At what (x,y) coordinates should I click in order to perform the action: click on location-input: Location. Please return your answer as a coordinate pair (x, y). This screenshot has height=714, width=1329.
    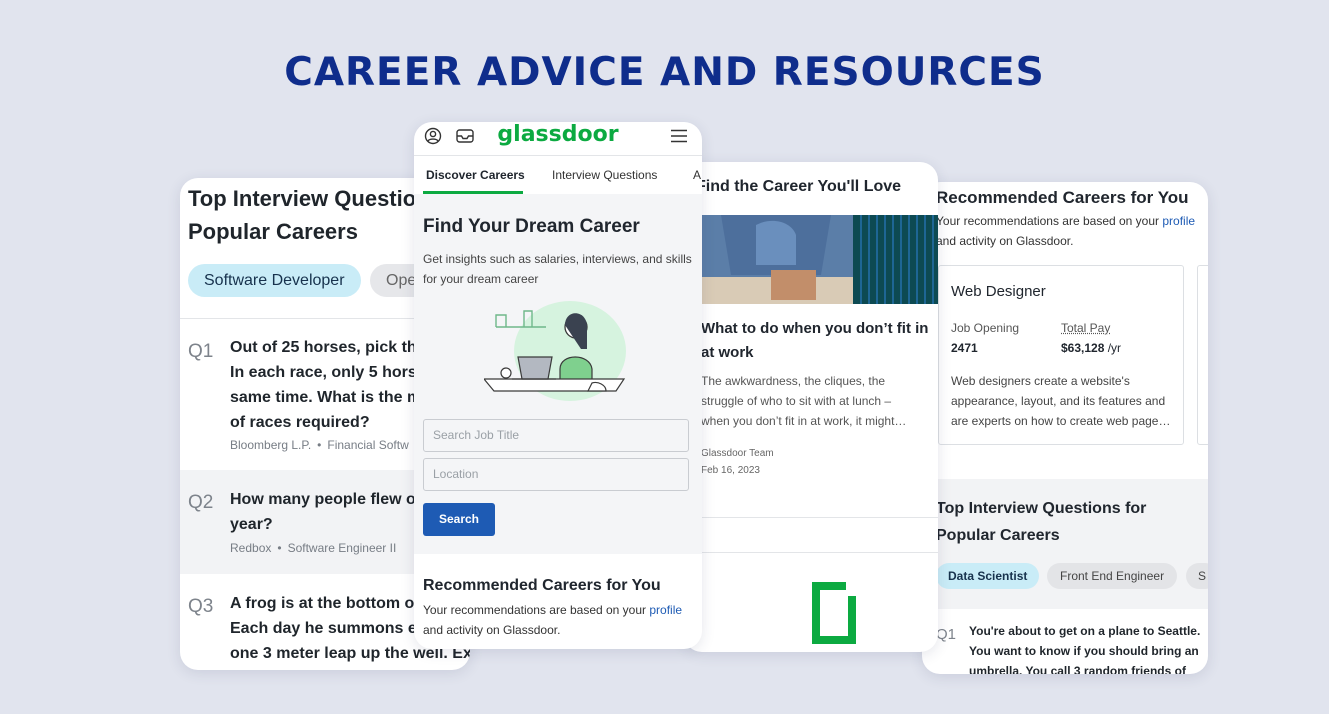
    Looking at the image, I should click on (556, 474).